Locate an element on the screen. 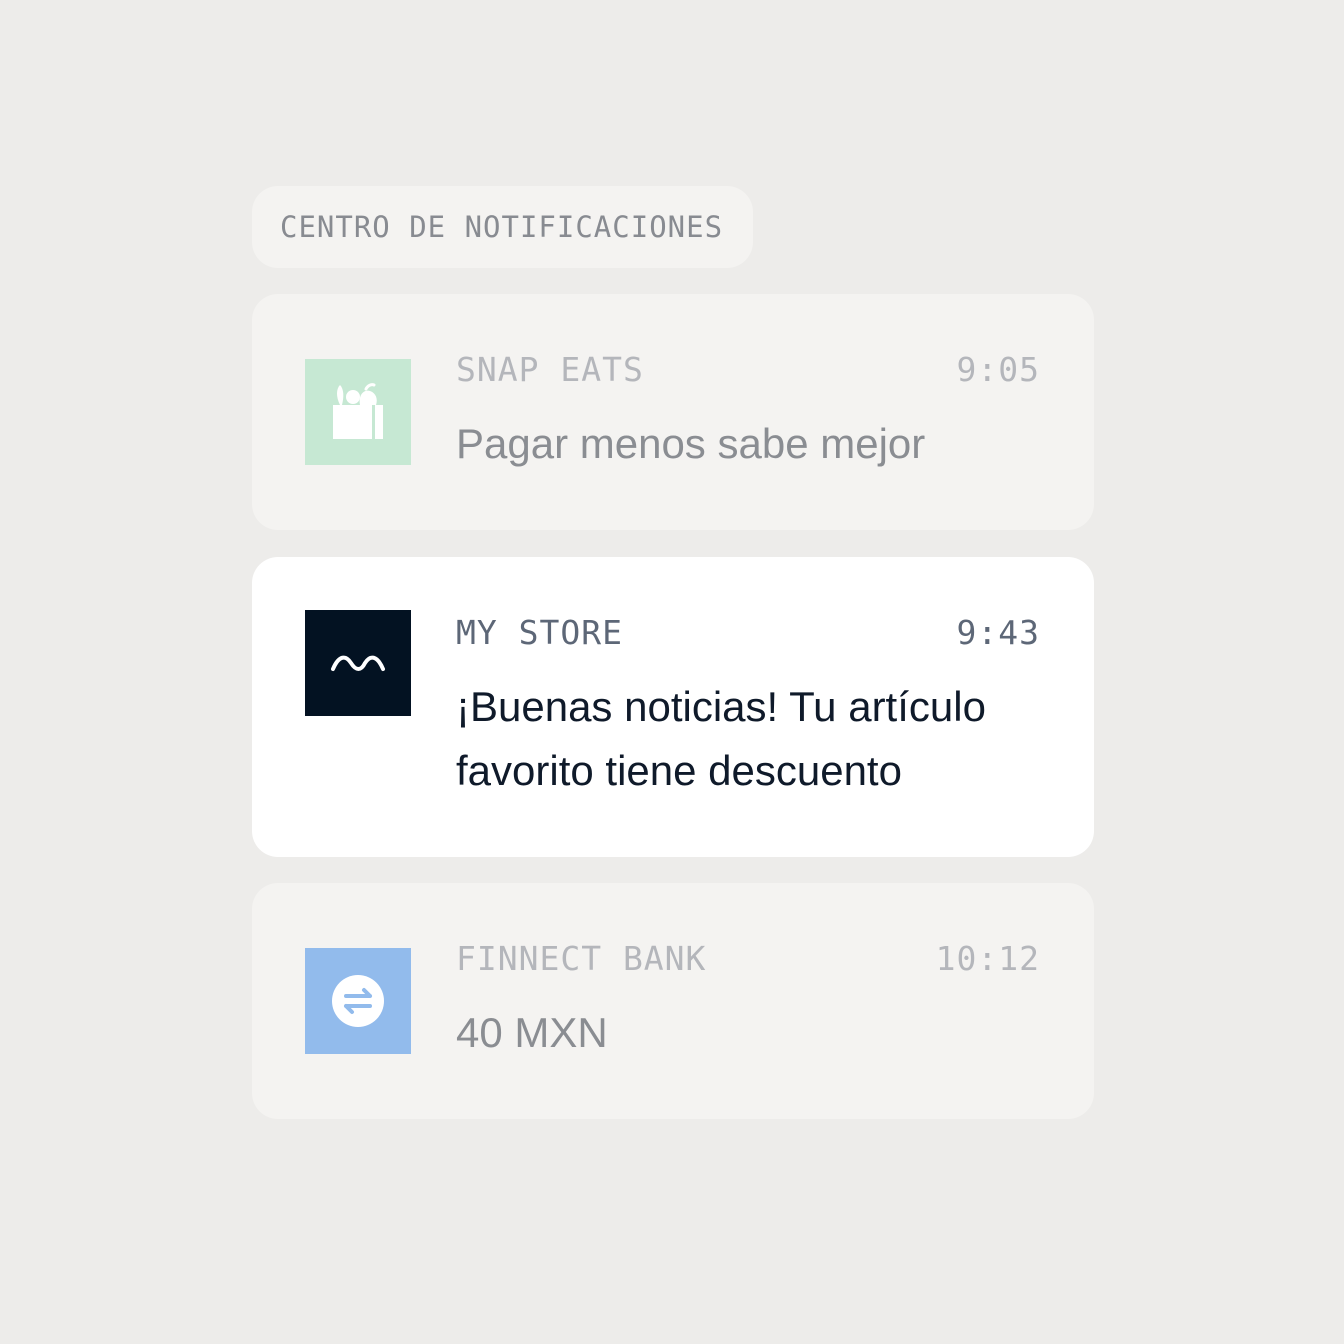 This screenshot has width=1344, height=1344. notification-center-header: CENTRO DE NOTIFICACIONES is located at coordinates (502, 227).